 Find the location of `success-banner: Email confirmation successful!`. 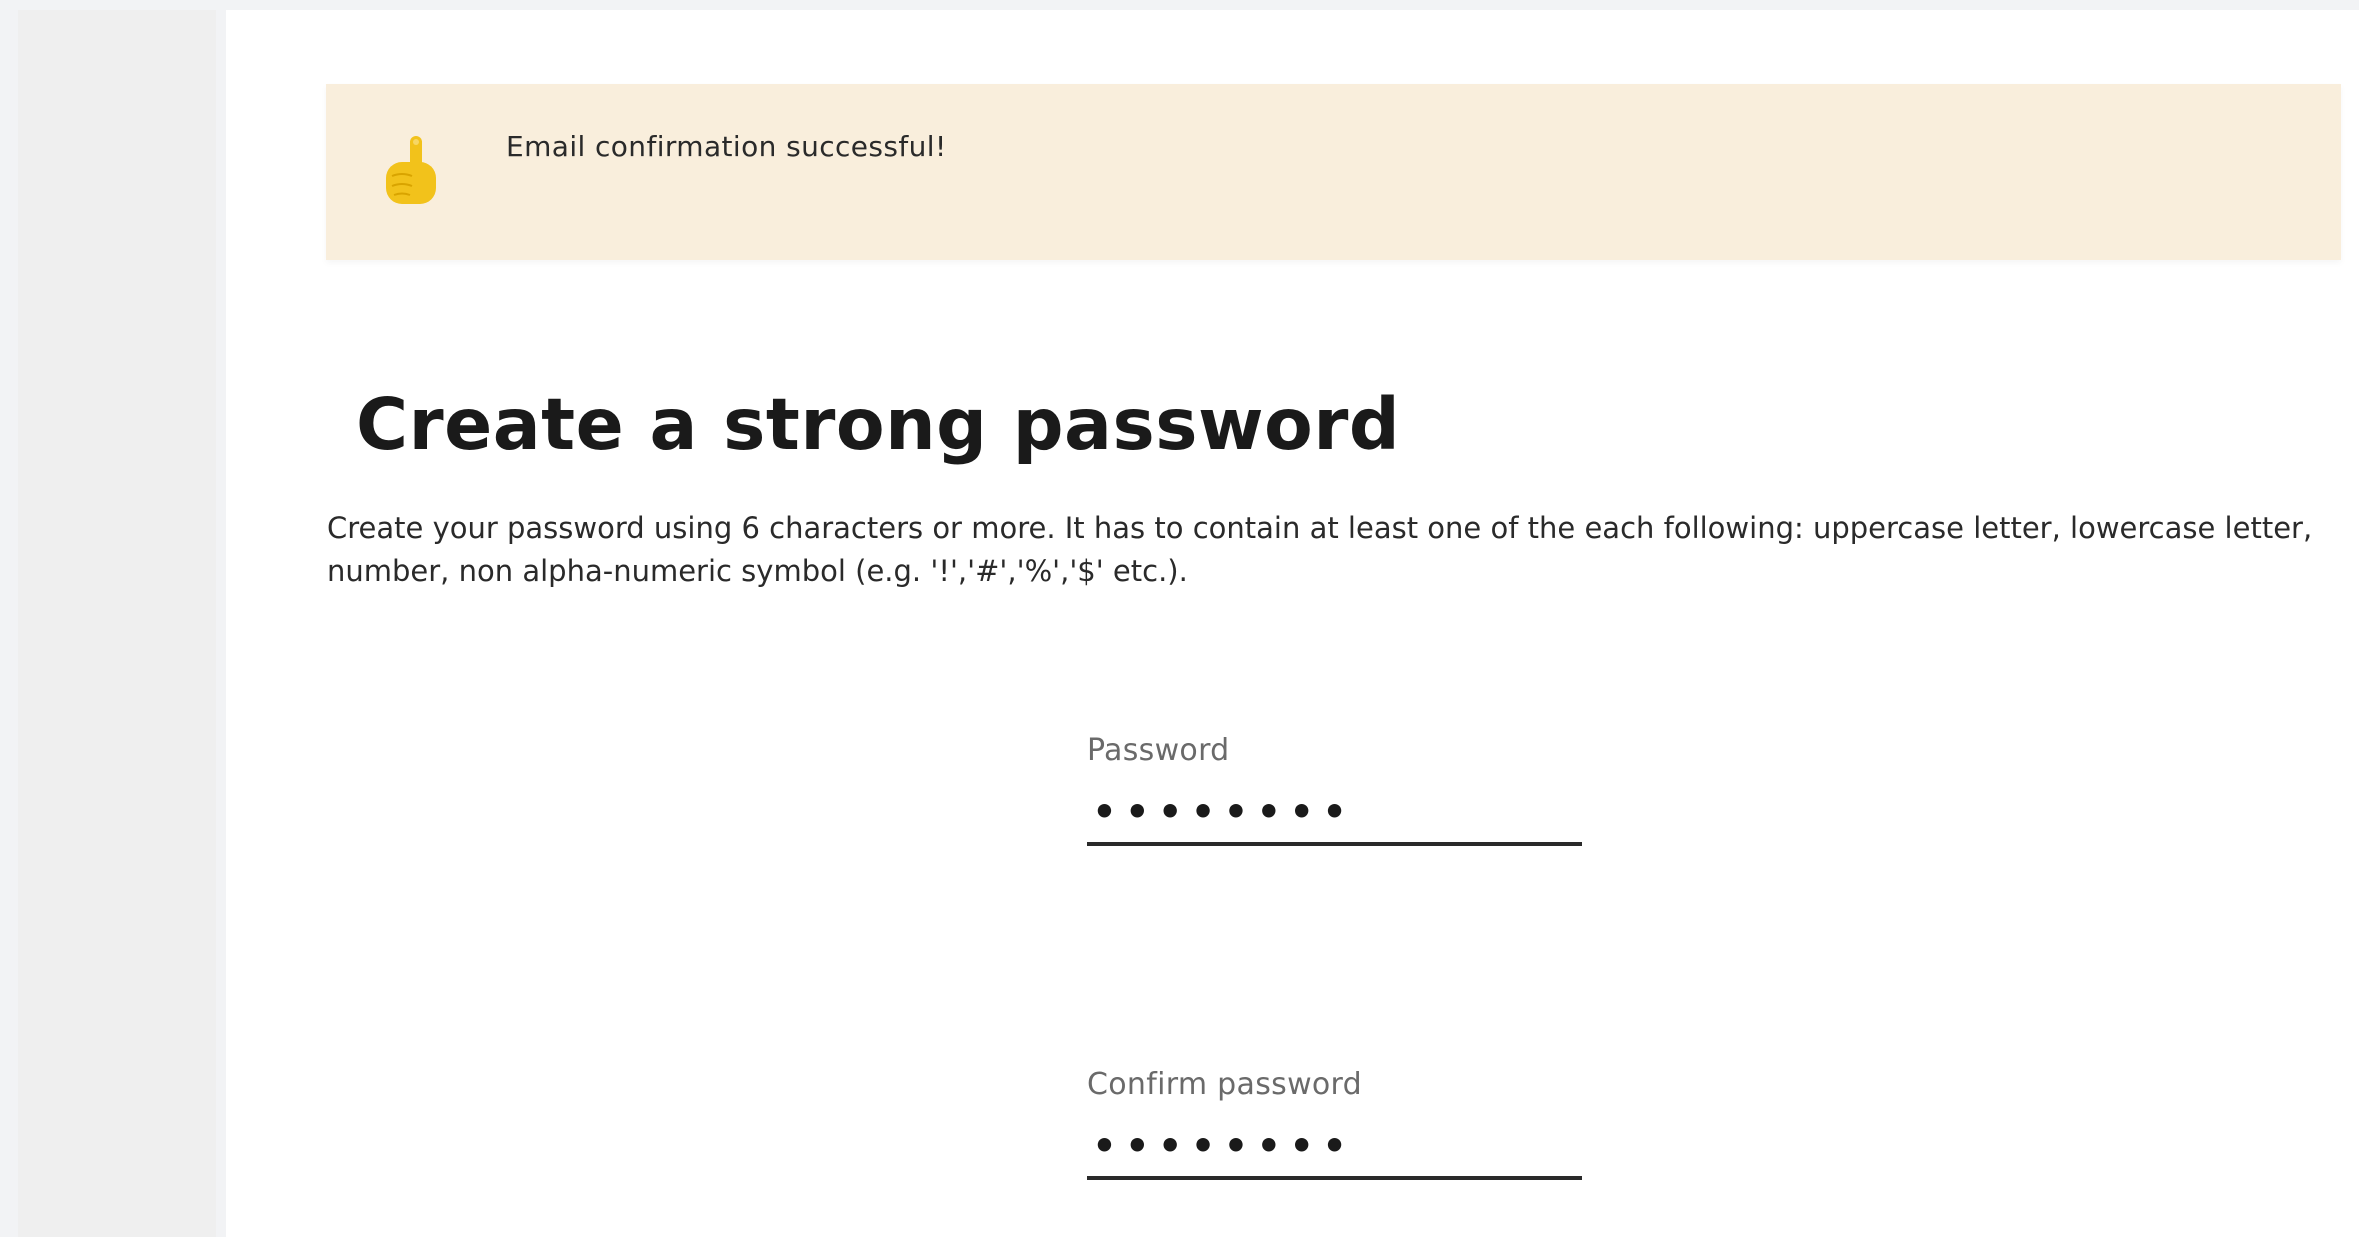

success-banner: Email confirmation successful! is located at coordinates (1333, 172).